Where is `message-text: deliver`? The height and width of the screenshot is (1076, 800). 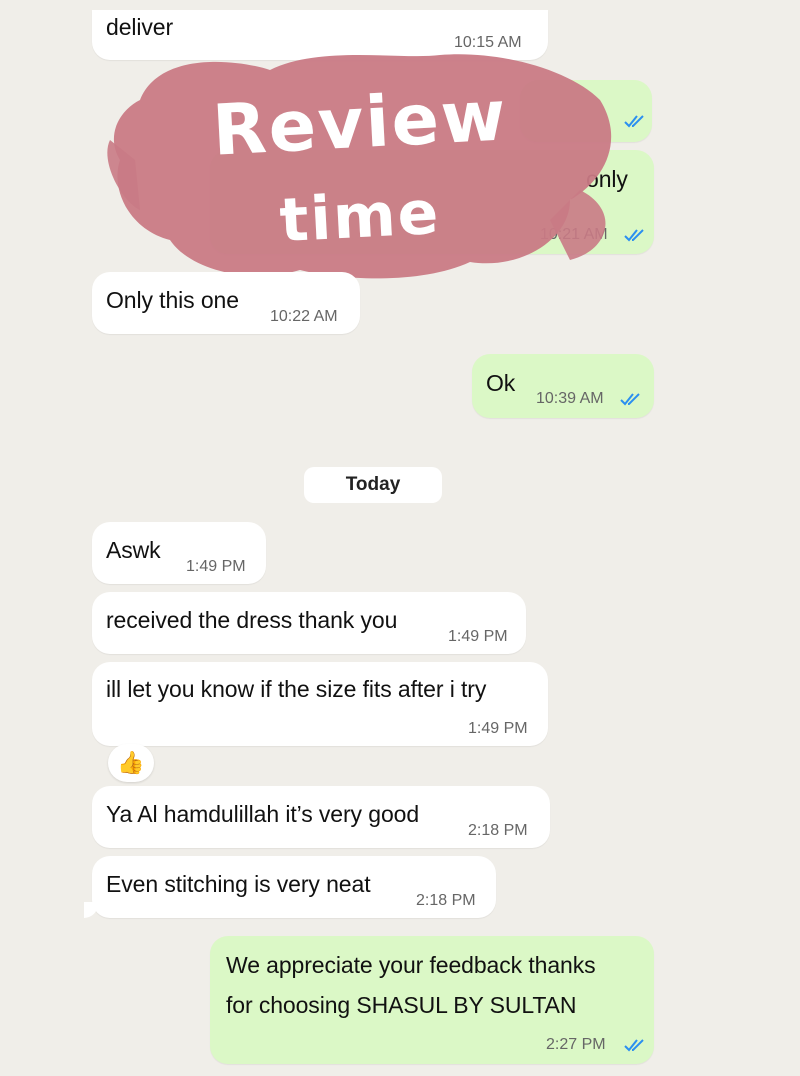 message-text: deliver is located at coordinates (140, 27).